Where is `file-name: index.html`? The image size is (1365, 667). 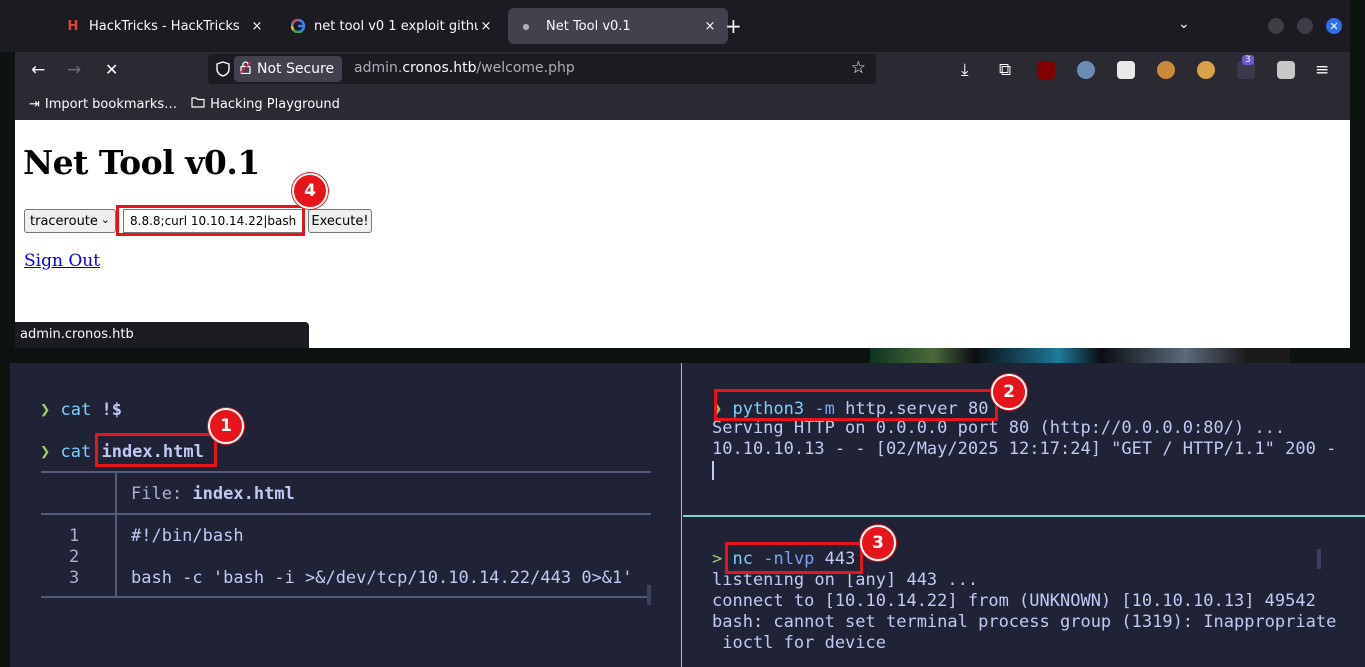 file-name: index.html is located at coordinates (243, 494).